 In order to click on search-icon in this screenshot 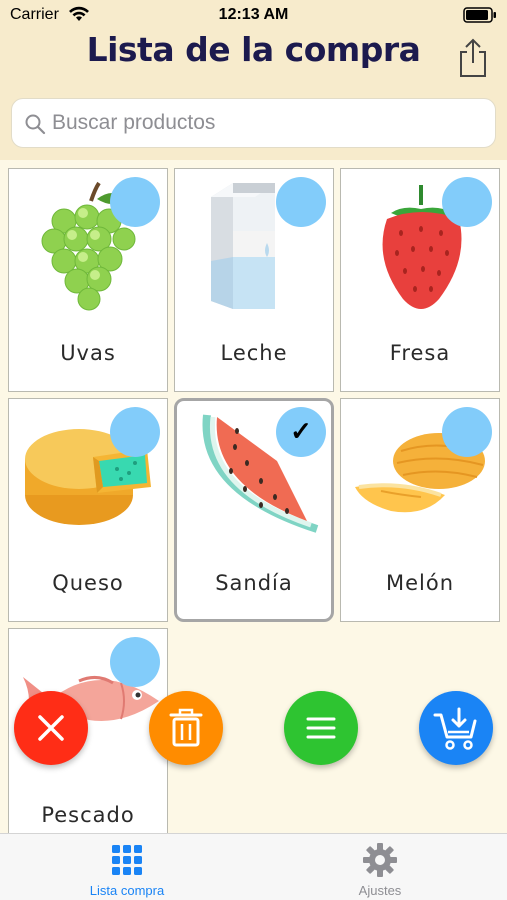, I will do `click(35, 126)`.